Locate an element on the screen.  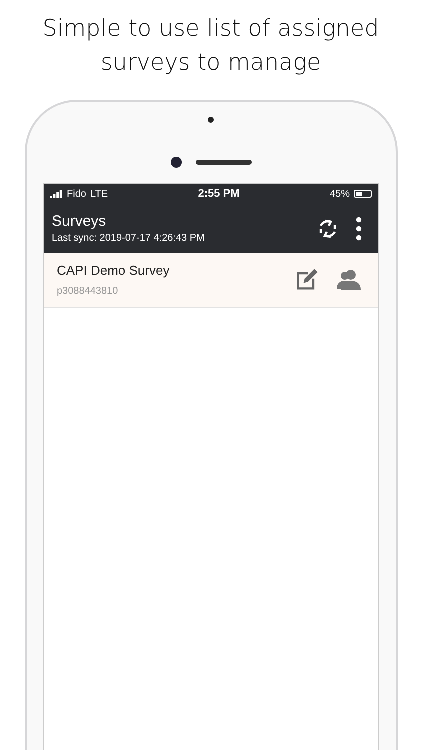
caption-text: Simple to use list of assigned surveys to manage is located at coordinates (211, 46).